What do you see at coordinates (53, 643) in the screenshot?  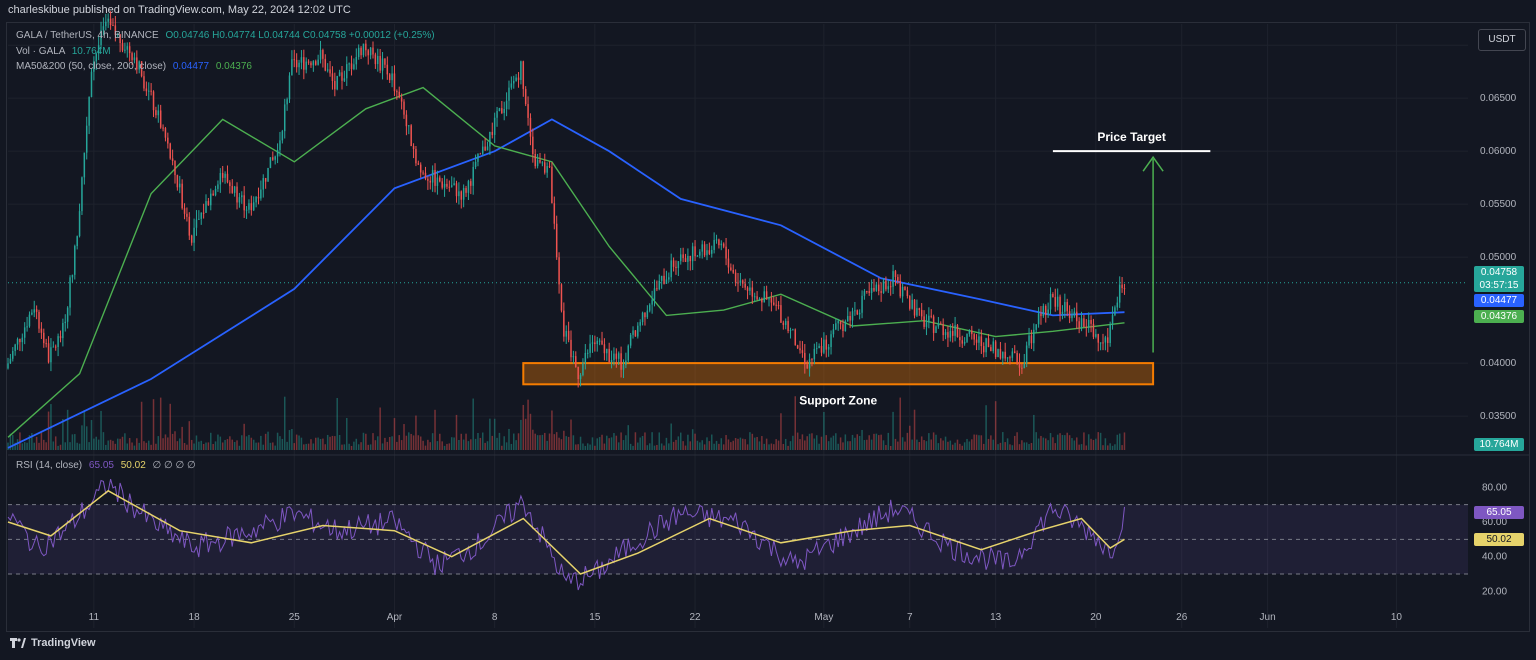 I see `footer-brand: TradingView` at bounding box center [53, 643].